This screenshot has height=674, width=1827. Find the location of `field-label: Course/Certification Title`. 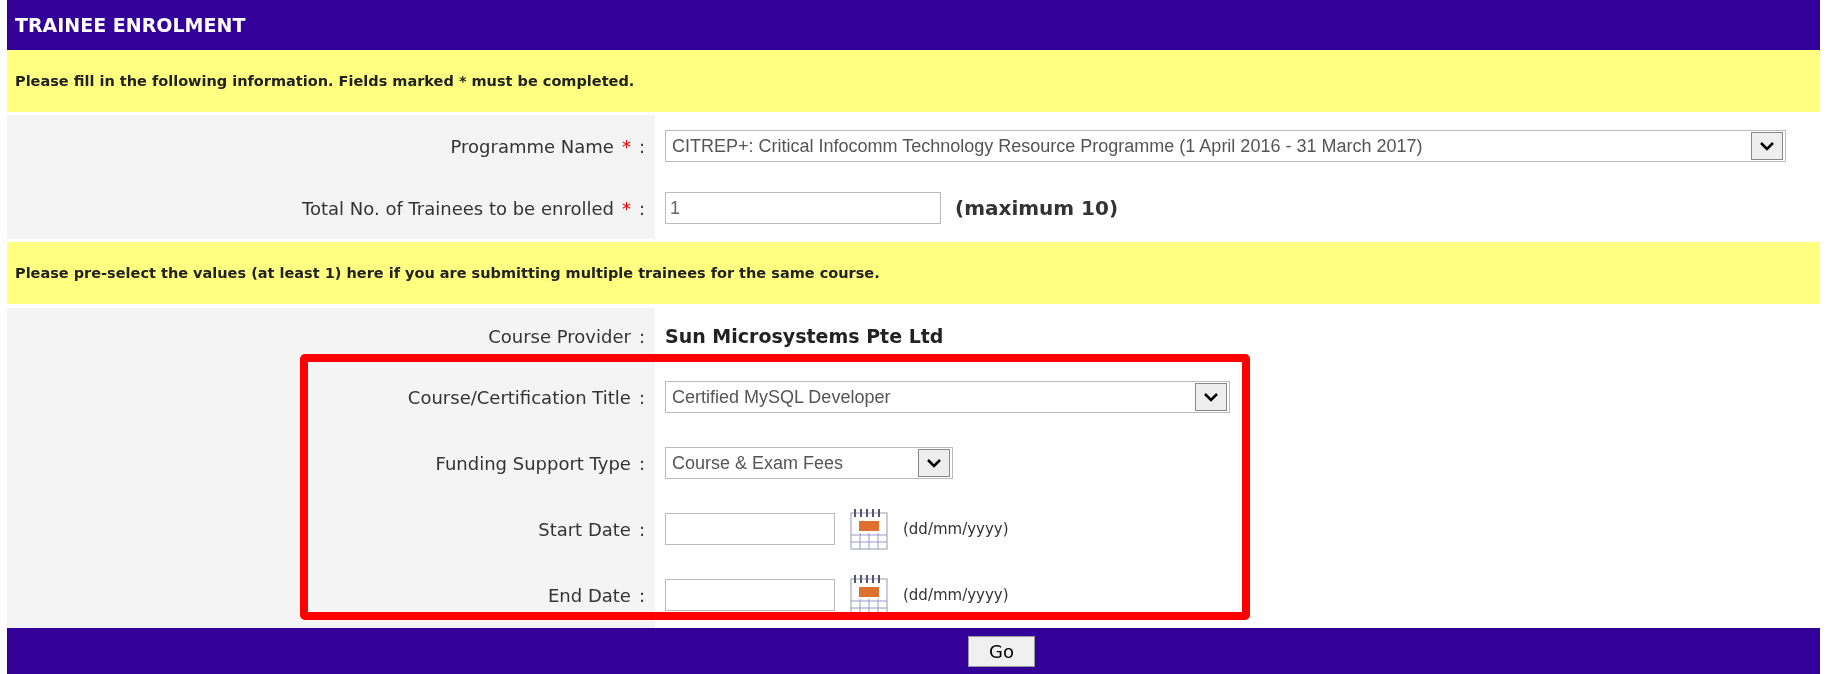

field-label: Course/Certification Title is located at coordinates (519, 397).